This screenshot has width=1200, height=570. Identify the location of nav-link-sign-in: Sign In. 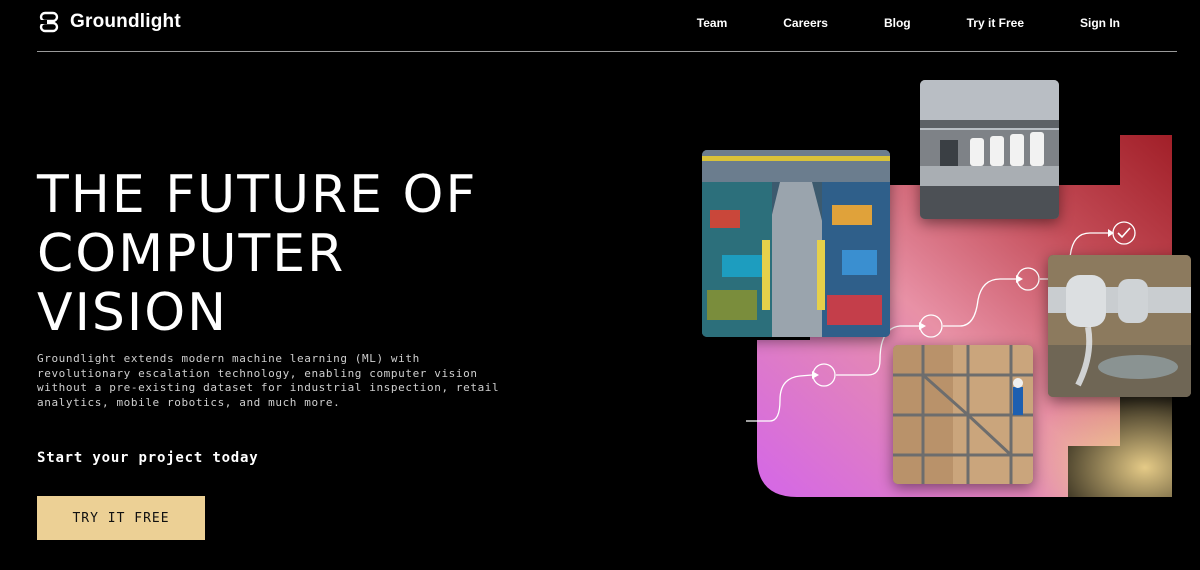
(1100, 23).